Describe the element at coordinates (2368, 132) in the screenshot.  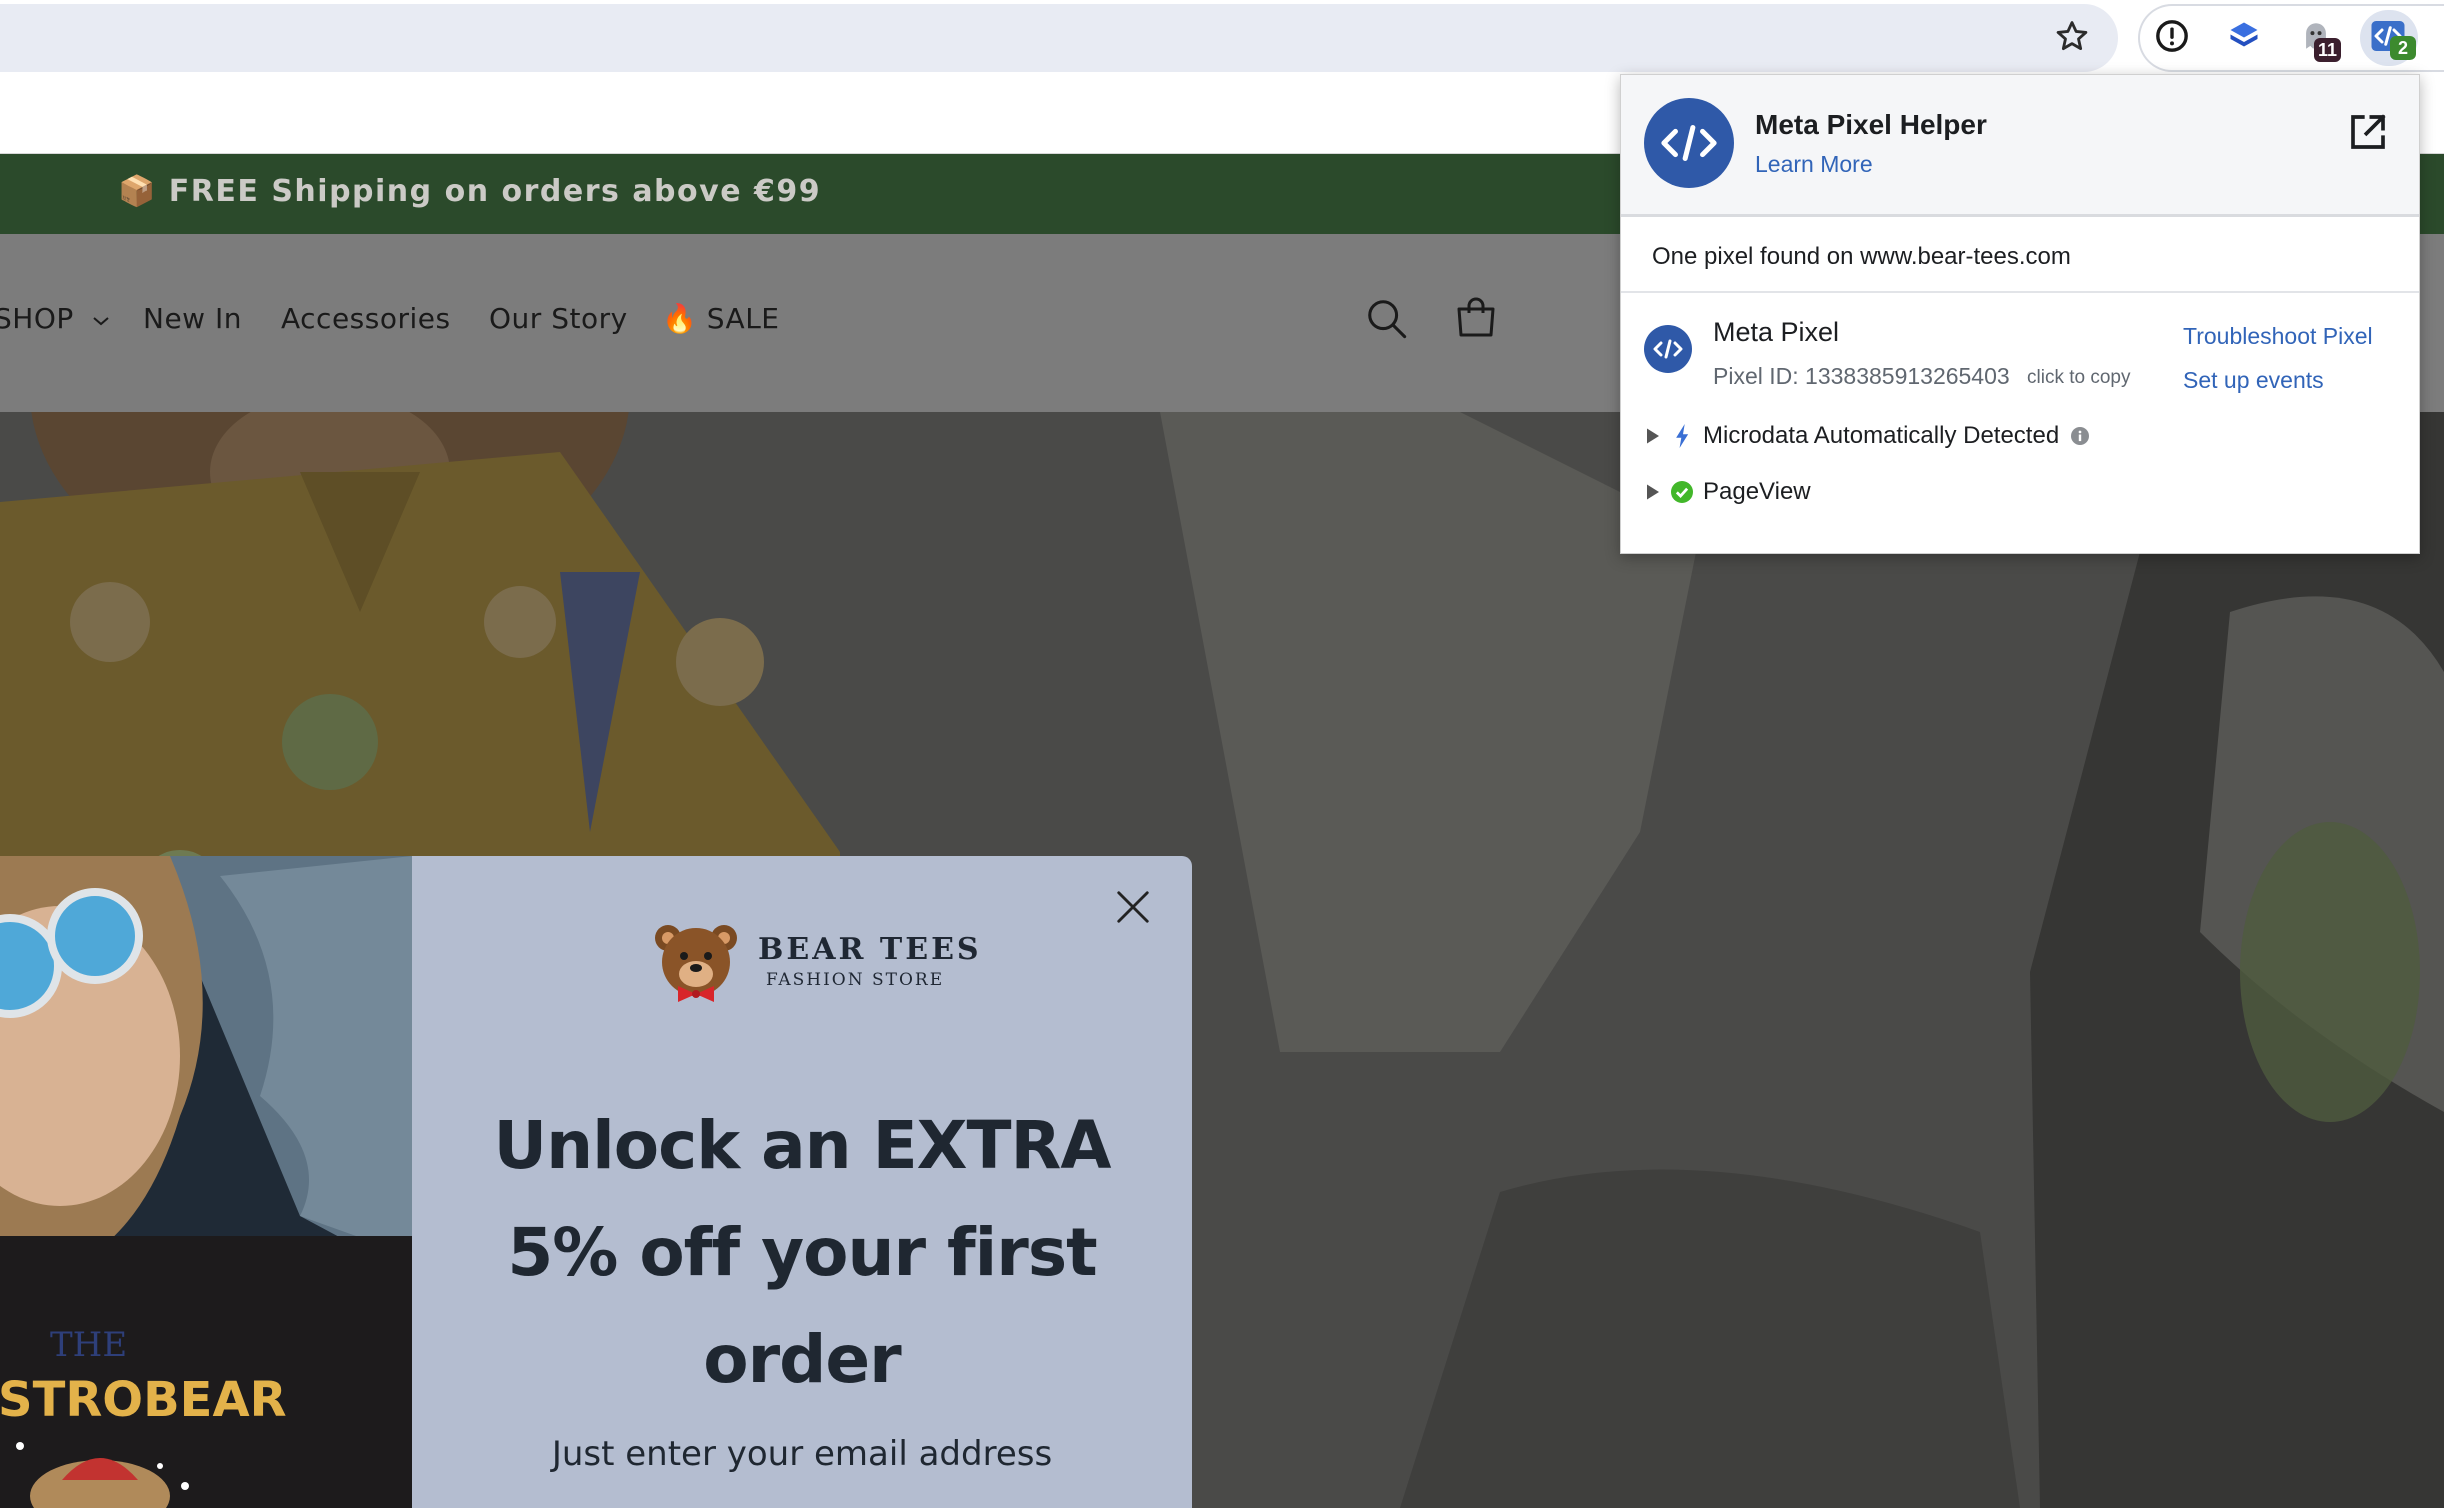
I see `open-external-icon` at that location.